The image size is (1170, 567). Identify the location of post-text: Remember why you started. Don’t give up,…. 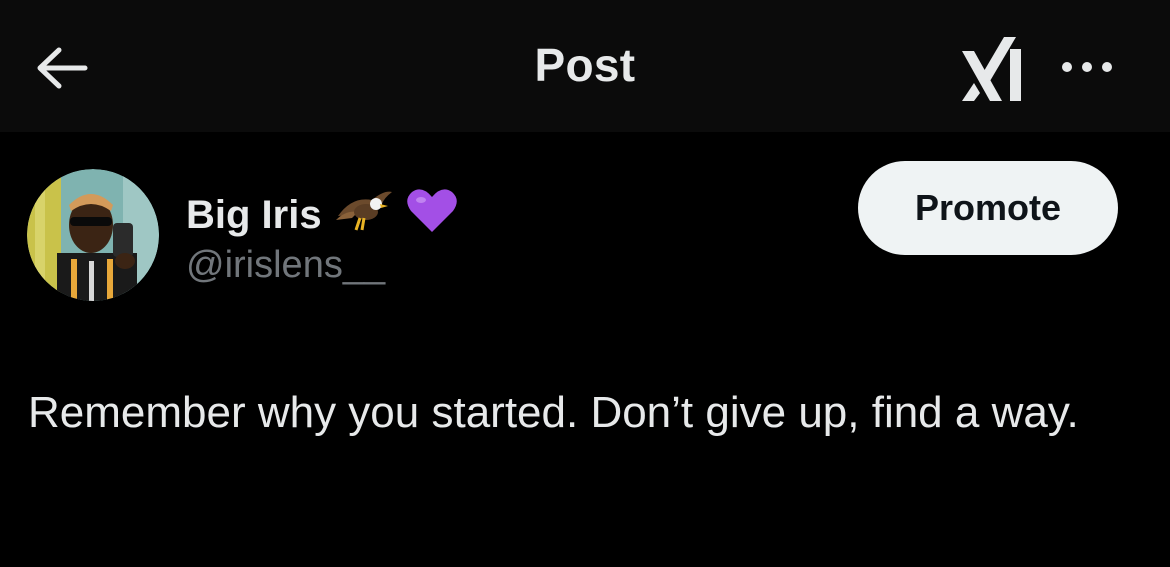
(553, 412).